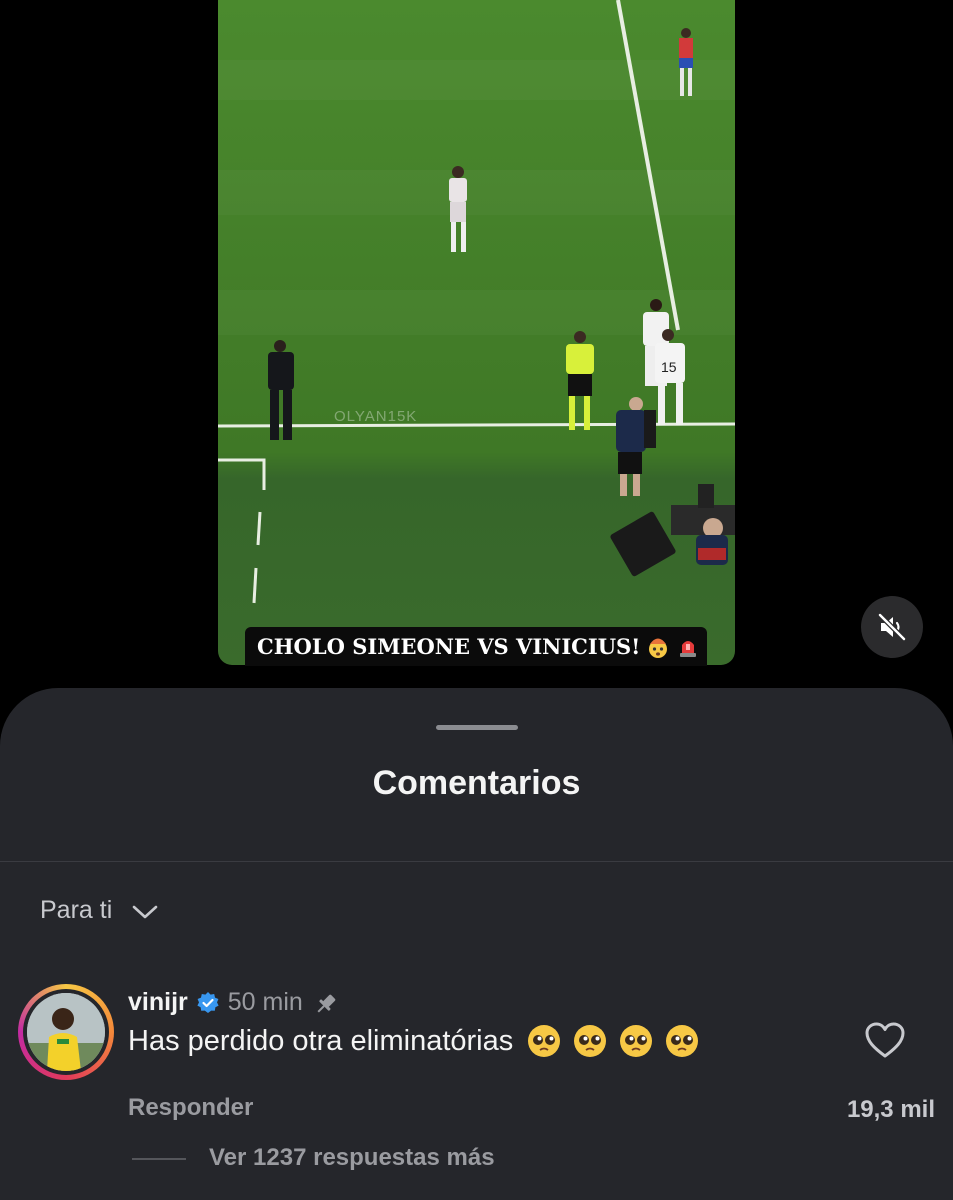 Image resolution: width=953 pixels, height=1200 pixels. Describe the element at coordinates (265, 1001) in the screenshot. I see `comment-timestamp: 50 min` at that location.